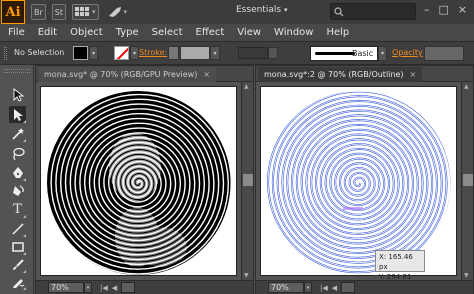 The image size is (474, 294). Describe the element at coordinates (114, 12) in the screenshot. I see `rocket-icon` at that location.